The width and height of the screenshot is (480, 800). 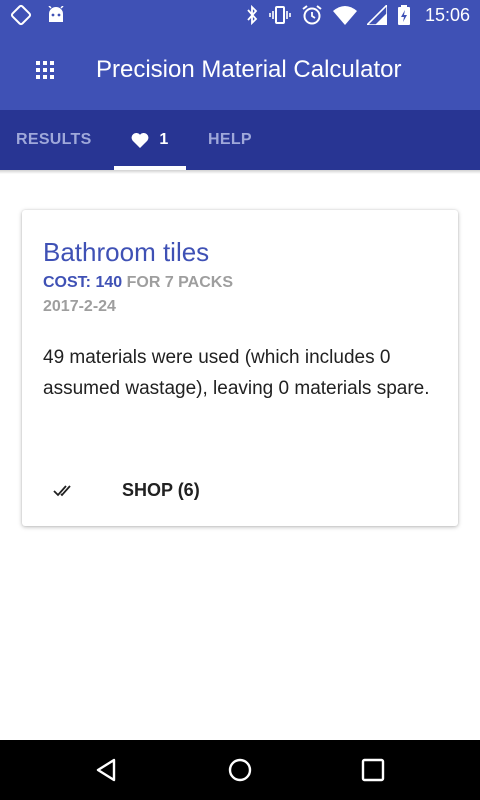 I want to click on navigation-bar, so click(x=240, y=770).